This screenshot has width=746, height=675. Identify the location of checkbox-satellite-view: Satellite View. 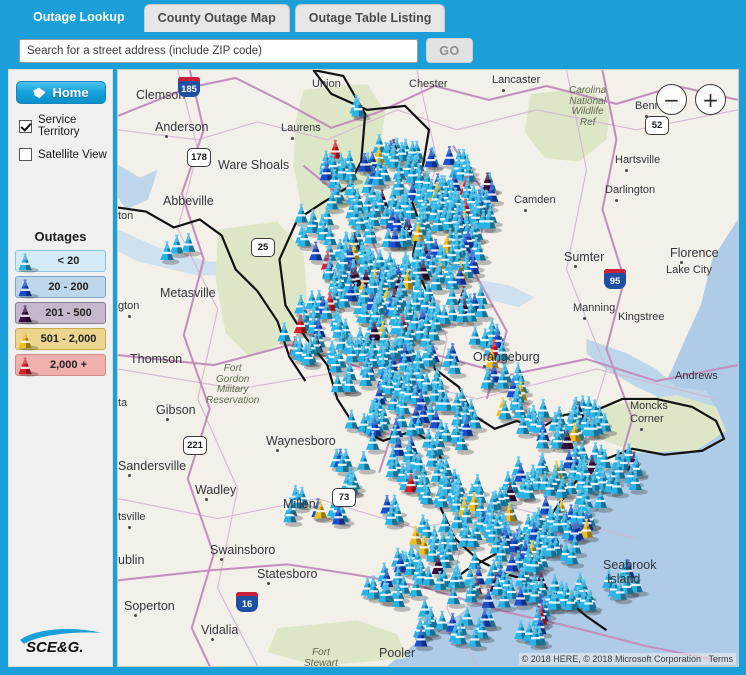
(65, 154).